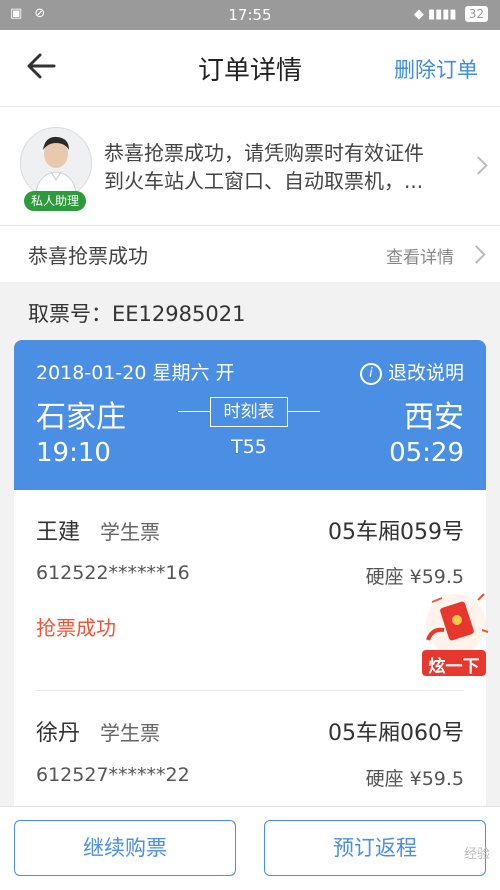 The height and width of the screenshot is (890, 500). Describe the element at coordinates (396, 733) in the screenshot. I see `seat-number: 05车厢060号` at that location.